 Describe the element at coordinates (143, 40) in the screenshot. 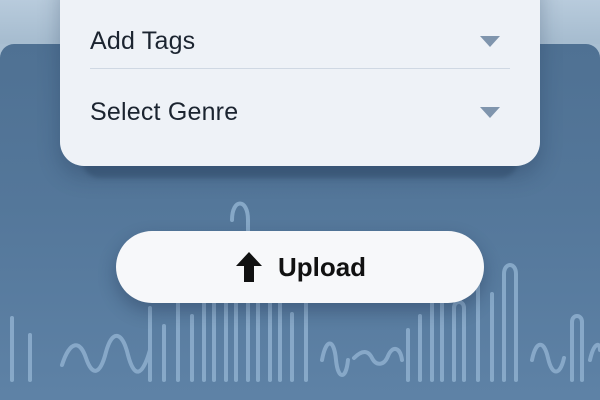

I see `add-tags-label: Add Tags` at that location.